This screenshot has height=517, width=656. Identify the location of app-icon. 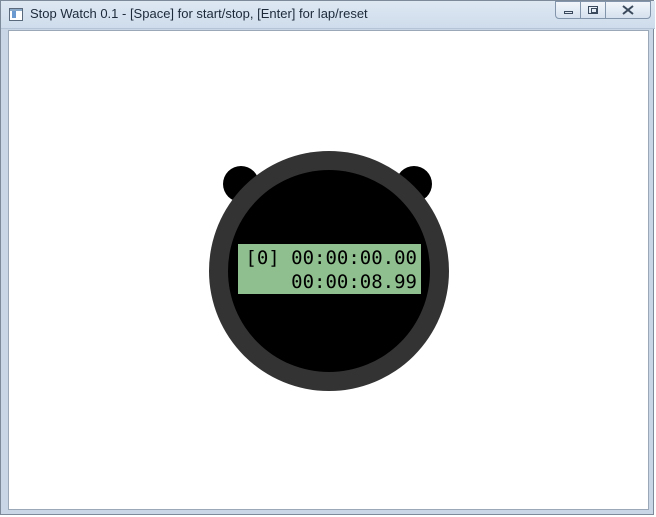
(16, 14).